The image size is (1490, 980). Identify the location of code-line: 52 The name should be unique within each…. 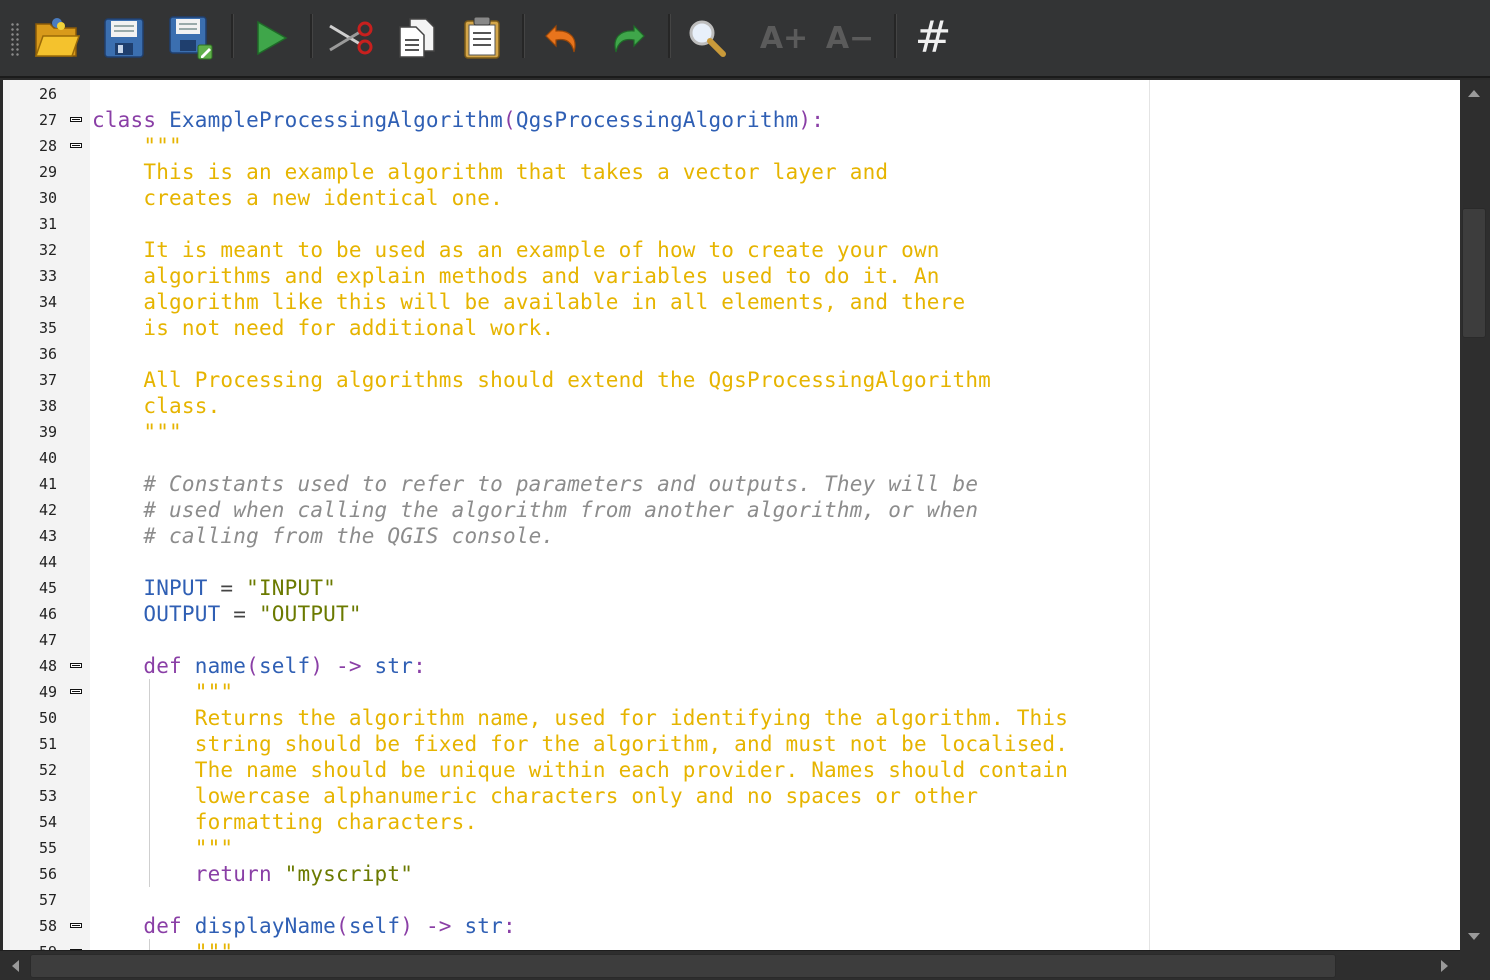
(731, 770).